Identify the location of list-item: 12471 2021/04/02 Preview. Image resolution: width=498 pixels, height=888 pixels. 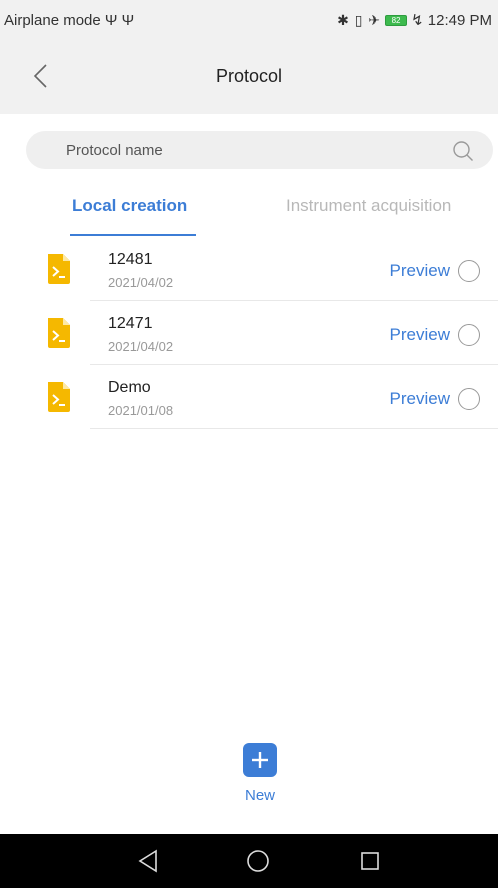
(249, 333).